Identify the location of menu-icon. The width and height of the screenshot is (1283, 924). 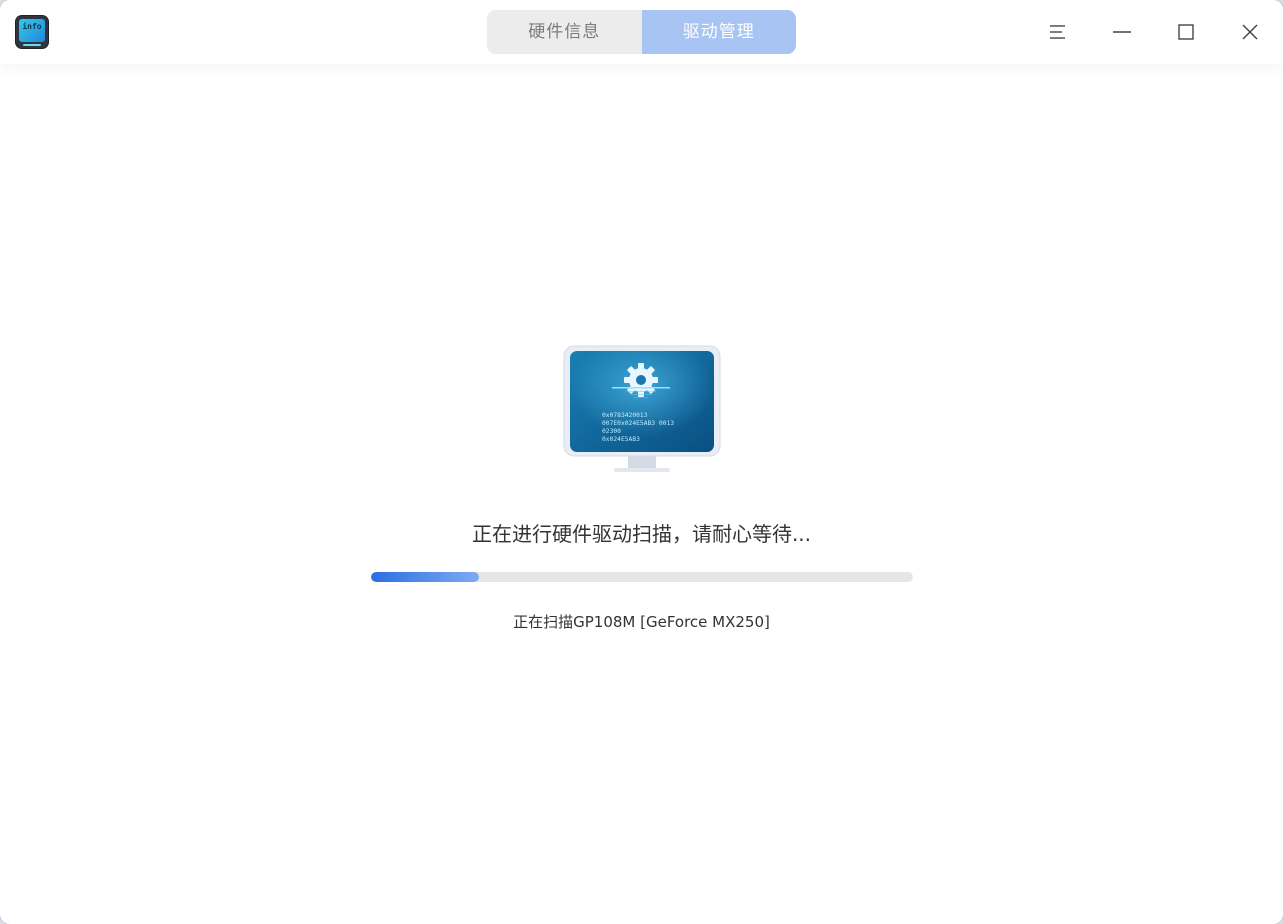
(1057, 32).